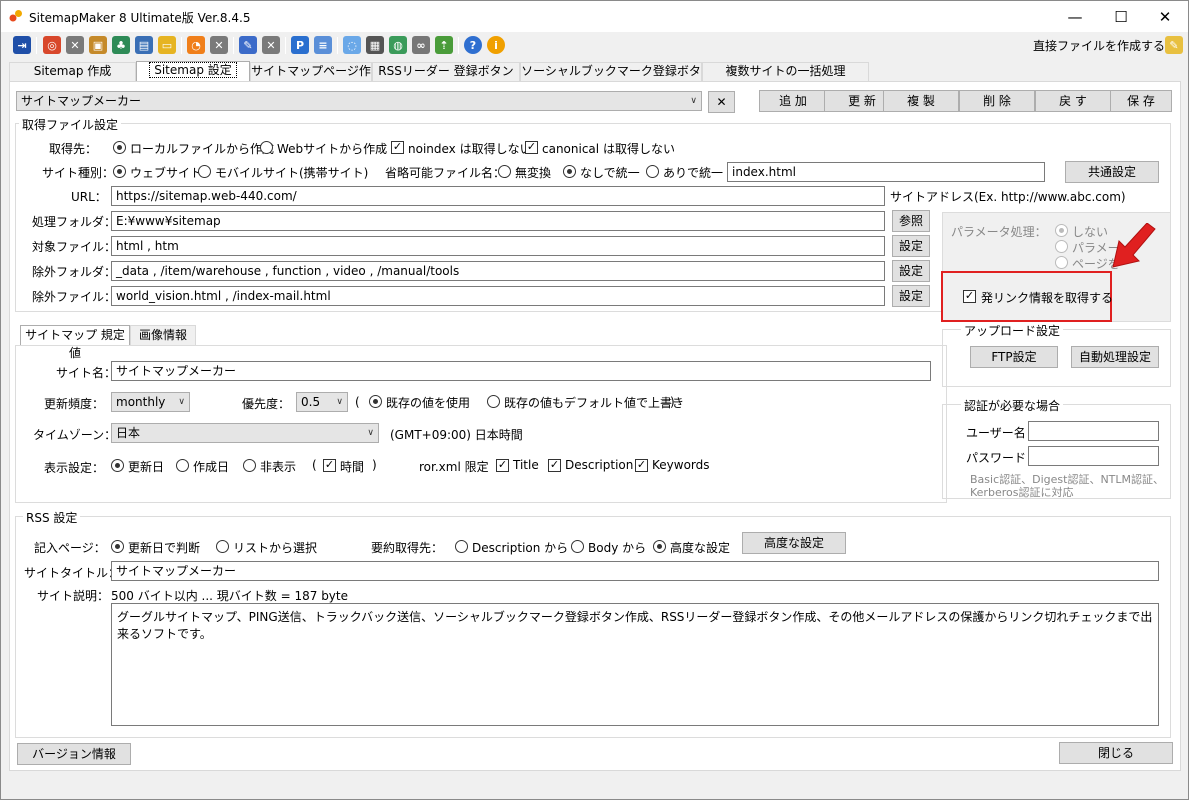 The height and width of the screenshot is (800, 1189). Describe the element at coordinates (1165, 16) in the screenshot. I see `close-window-button: ✕` at that location.